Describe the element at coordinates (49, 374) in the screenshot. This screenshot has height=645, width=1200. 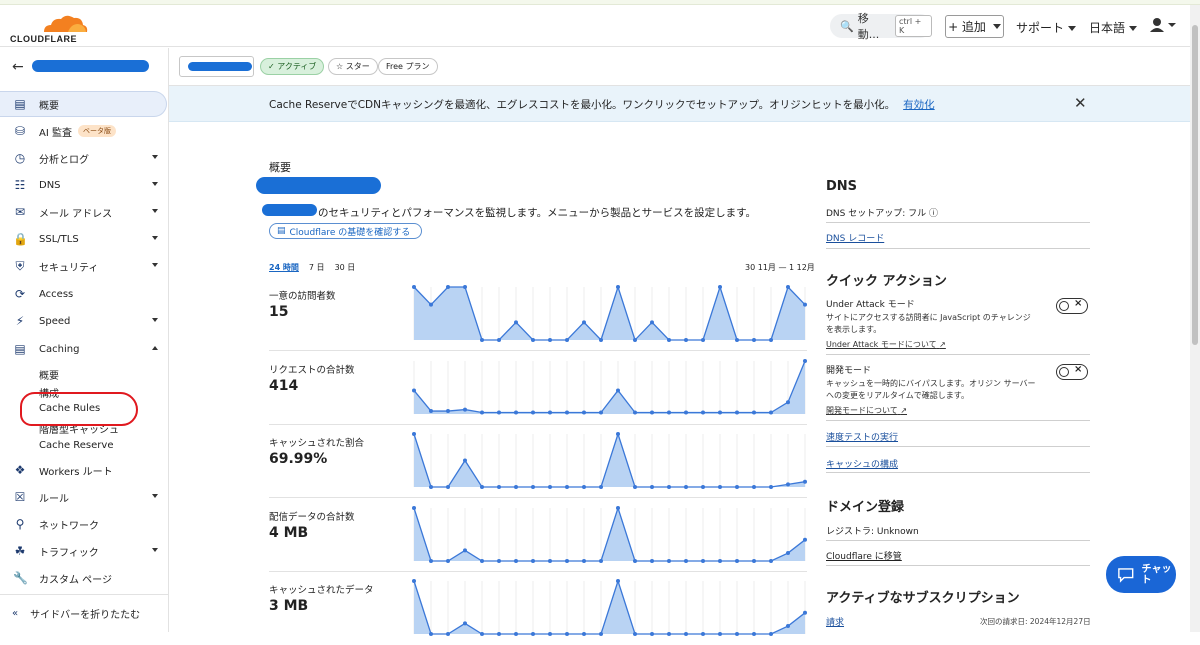
I see `caching-sub-overview: 概要` at that location.